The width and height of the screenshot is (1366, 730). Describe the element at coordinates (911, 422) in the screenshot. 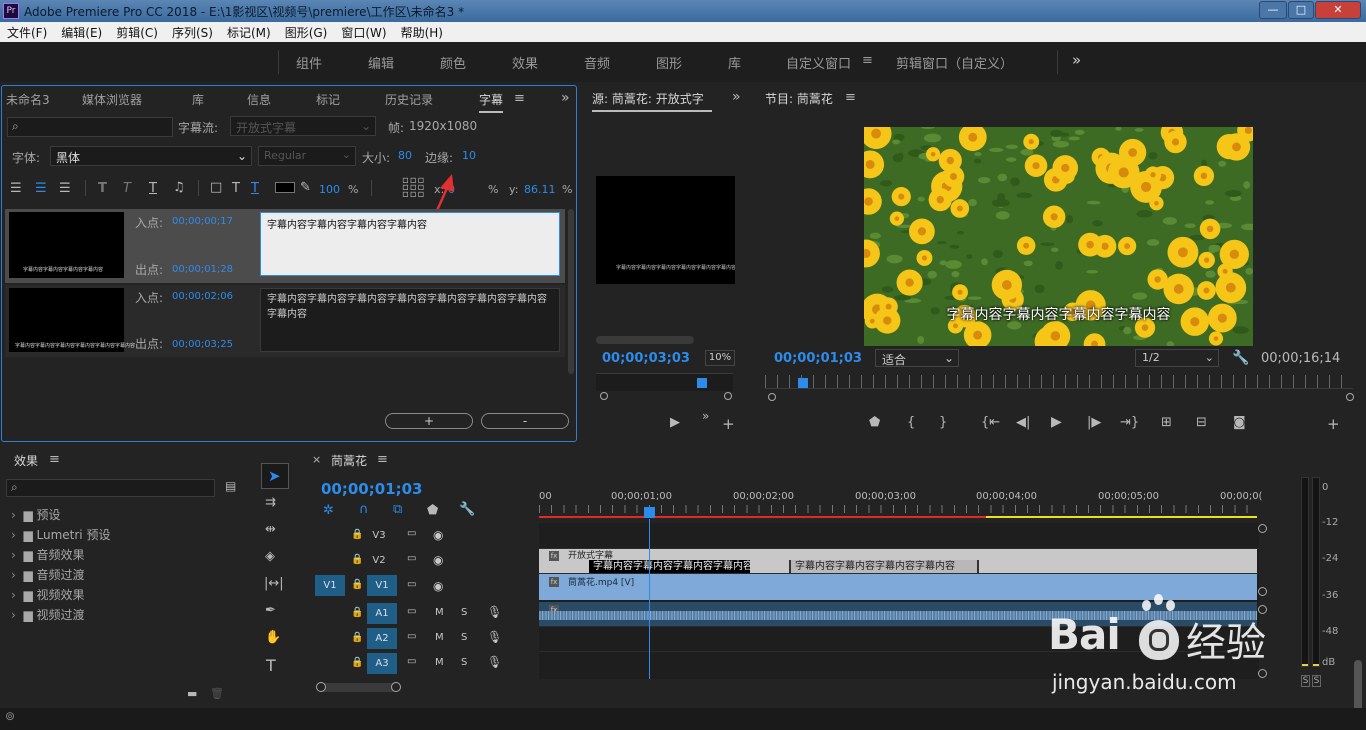

I see `mark-in-icon: {` at that location.